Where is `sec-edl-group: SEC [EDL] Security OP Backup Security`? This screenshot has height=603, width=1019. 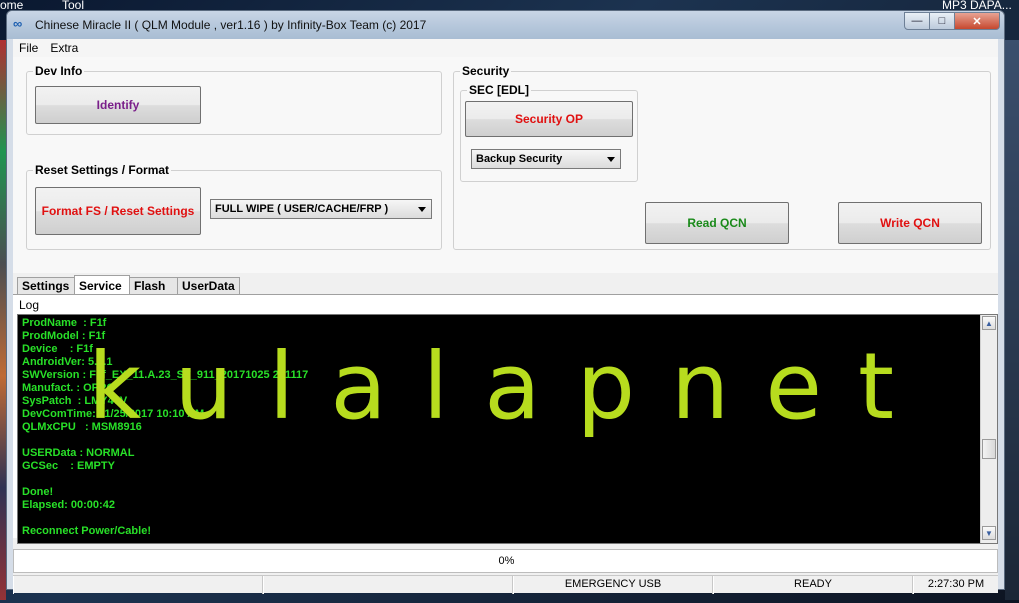 sec-edl-group: SEC [EDL] Security OP Backup Security is located at coordinates (549, 132).